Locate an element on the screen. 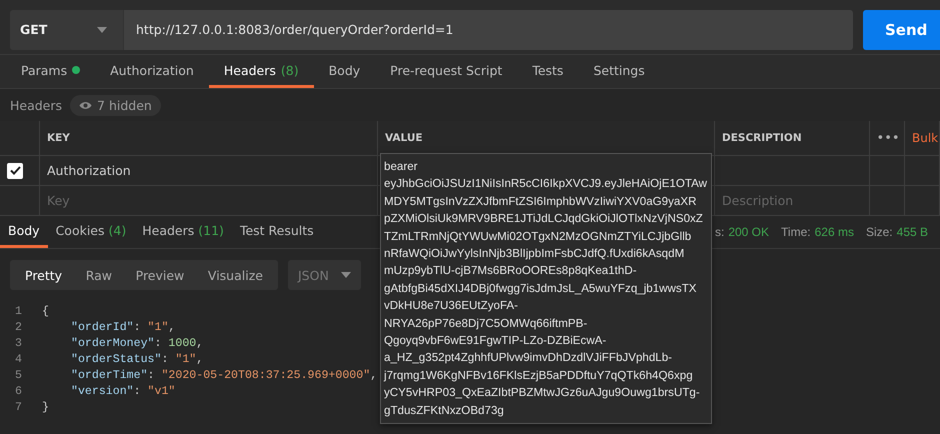 This screenshot has height=434, width=940. method-dropdown: GET is located at coordinates (67, 30).